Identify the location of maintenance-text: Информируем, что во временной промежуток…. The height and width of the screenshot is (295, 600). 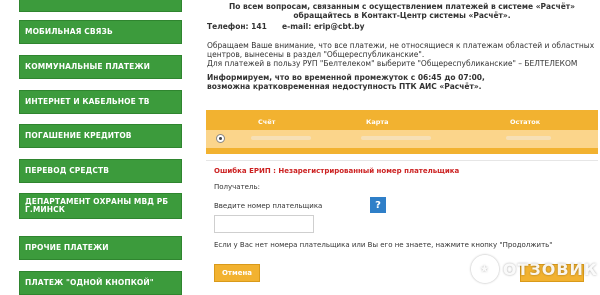
(346, 82).